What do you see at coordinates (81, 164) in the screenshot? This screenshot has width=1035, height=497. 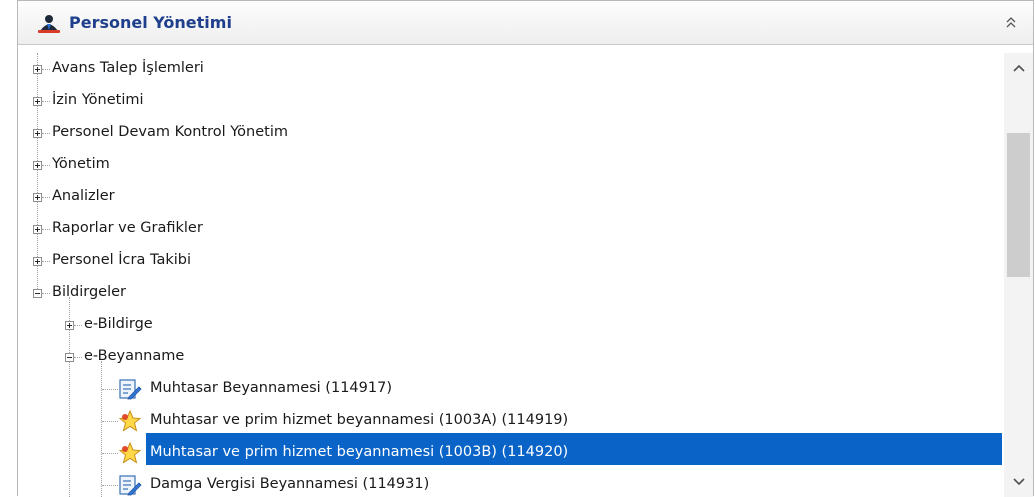 I see `tree-item-label: Yönetim` at bounding box center [81, 164].